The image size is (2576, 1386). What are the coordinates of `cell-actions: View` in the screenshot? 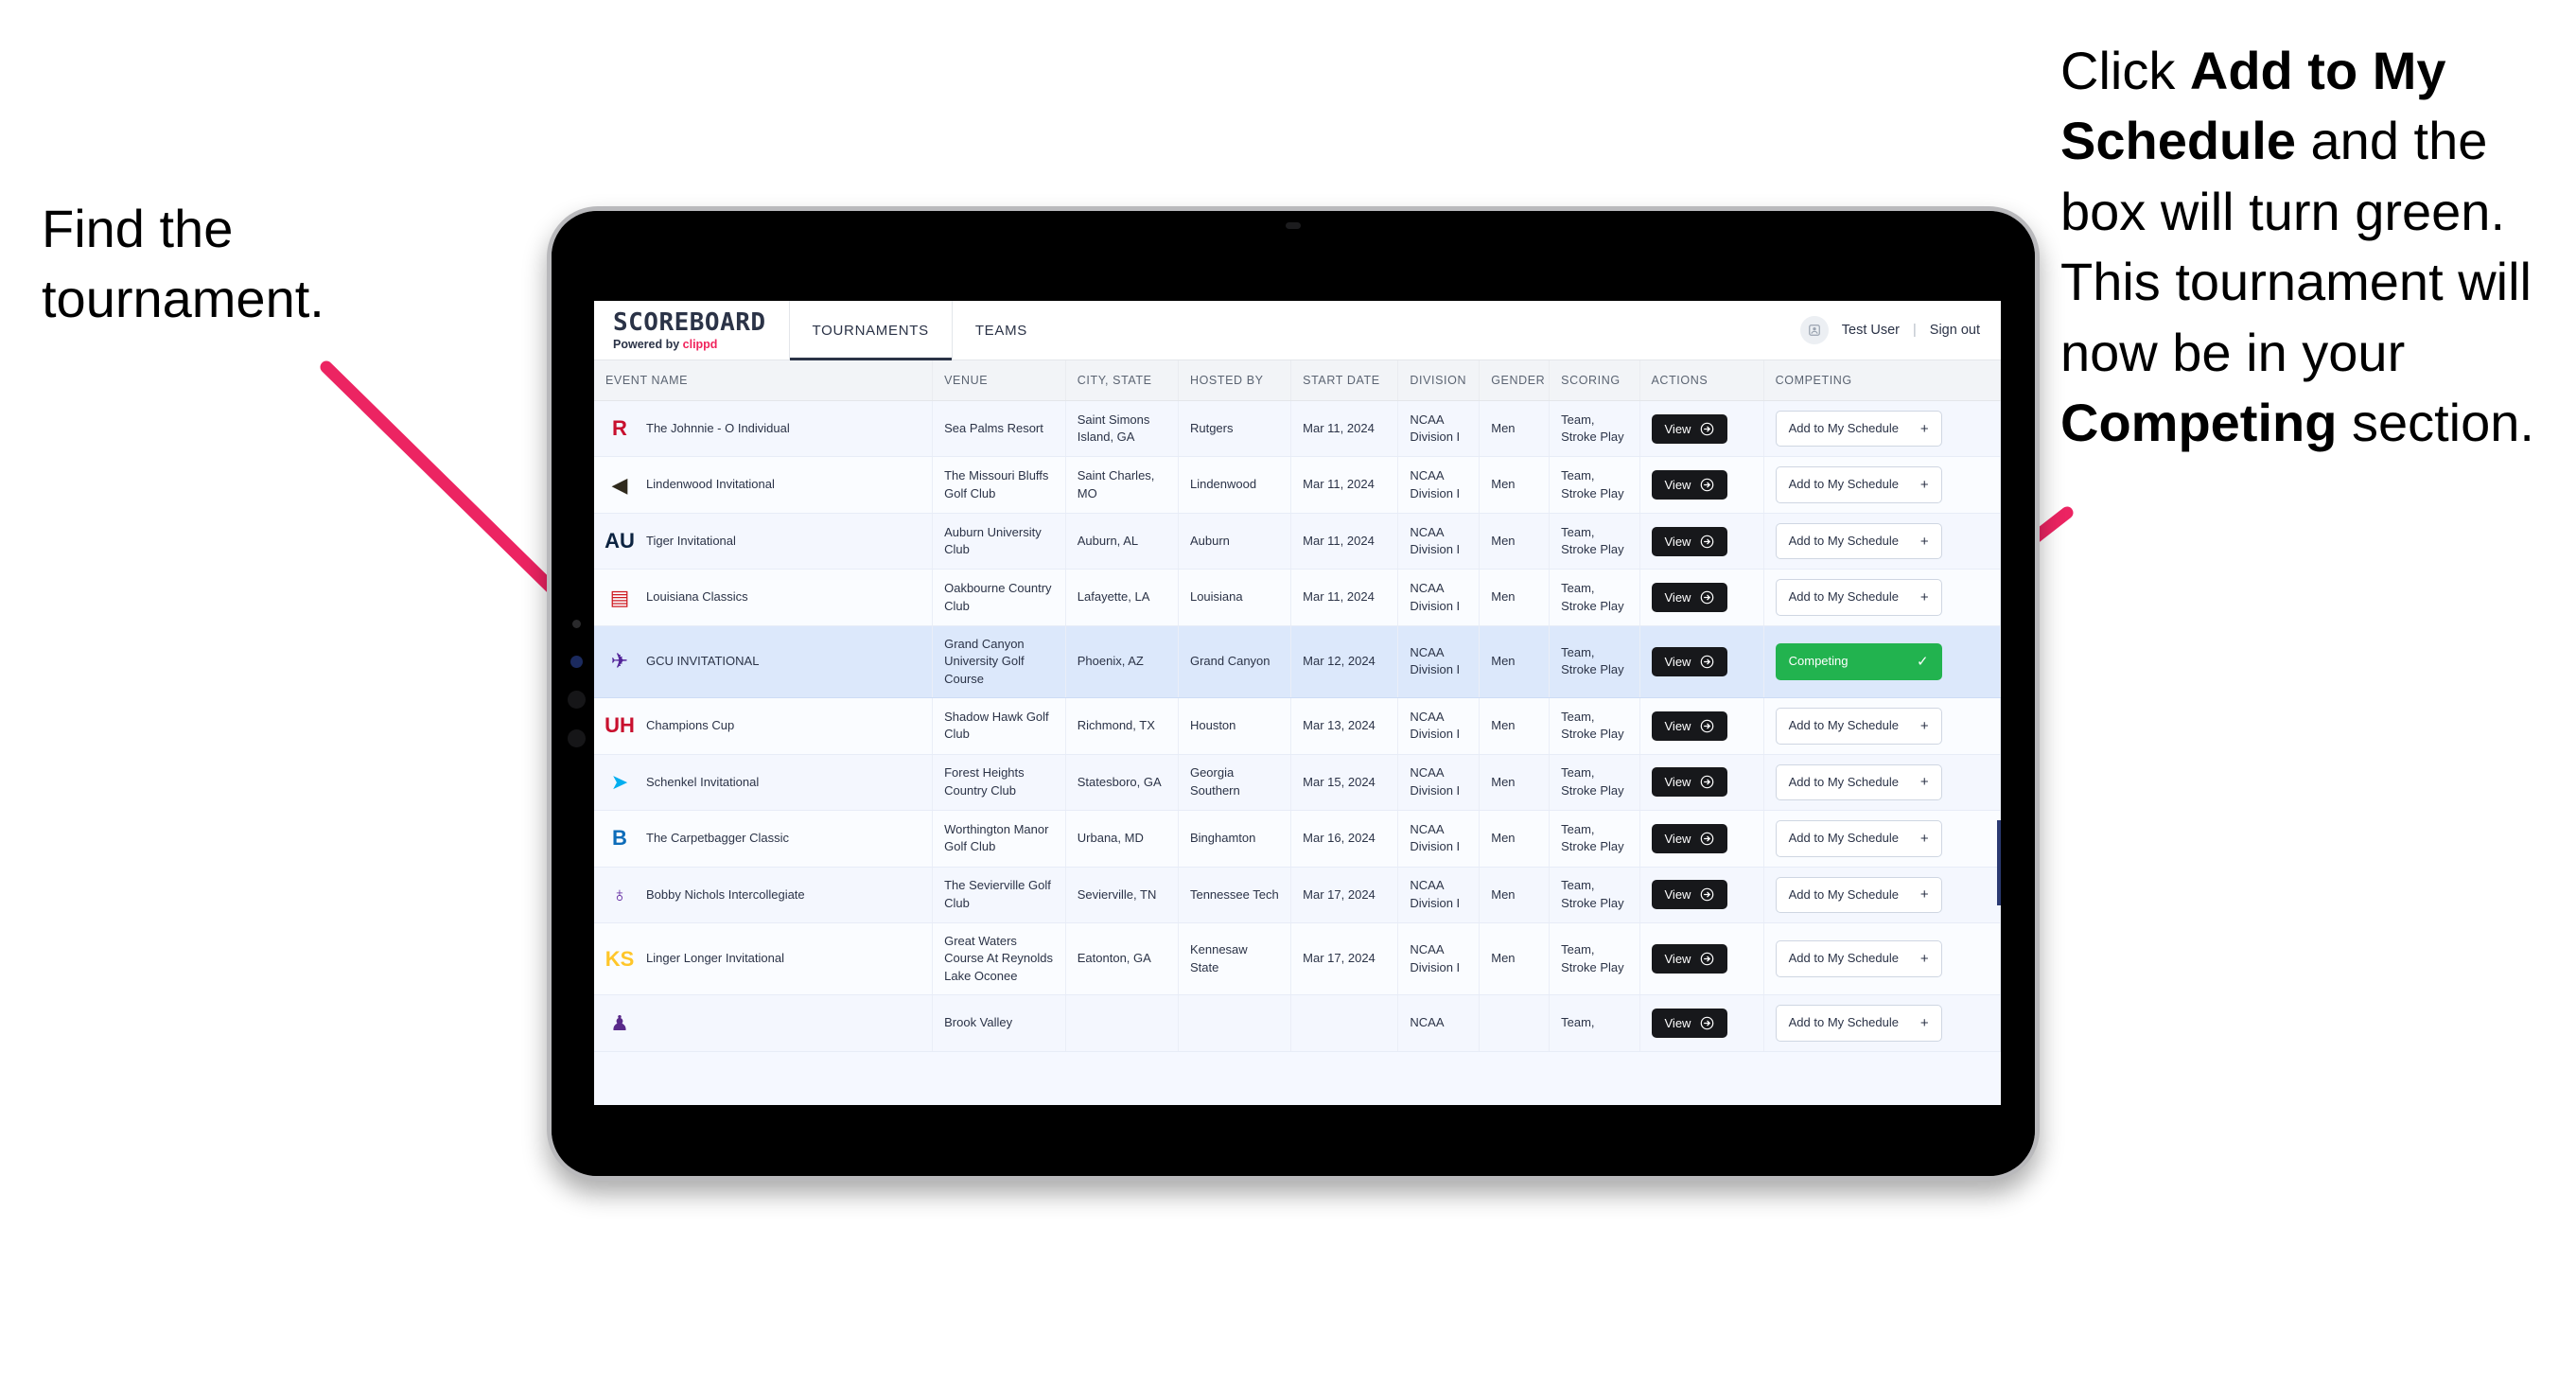 It's located at (1702, 895).